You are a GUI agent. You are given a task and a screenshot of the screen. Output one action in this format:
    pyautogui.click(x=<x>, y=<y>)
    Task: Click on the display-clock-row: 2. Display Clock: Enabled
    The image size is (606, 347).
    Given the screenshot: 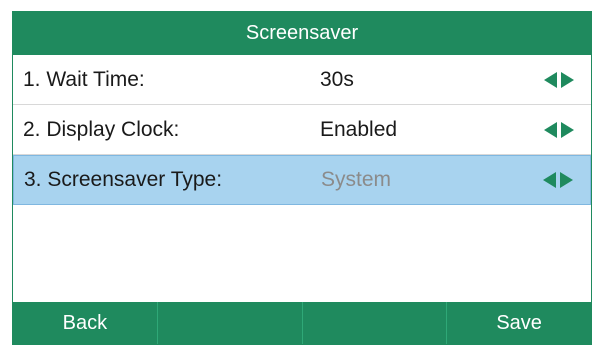 What is the action you would take?
    pyautogui.click(x=302, y=130)
    